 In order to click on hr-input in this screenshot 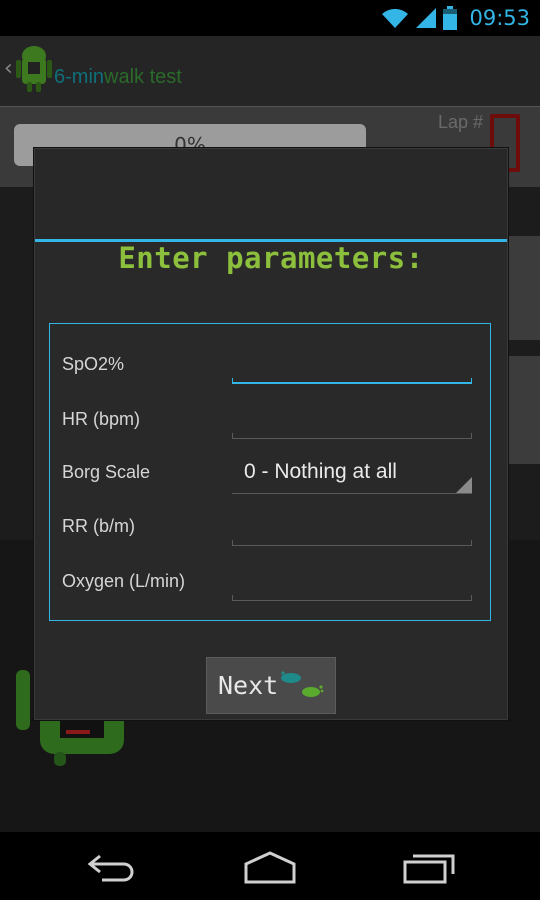, I will do `click(352, 422)`.